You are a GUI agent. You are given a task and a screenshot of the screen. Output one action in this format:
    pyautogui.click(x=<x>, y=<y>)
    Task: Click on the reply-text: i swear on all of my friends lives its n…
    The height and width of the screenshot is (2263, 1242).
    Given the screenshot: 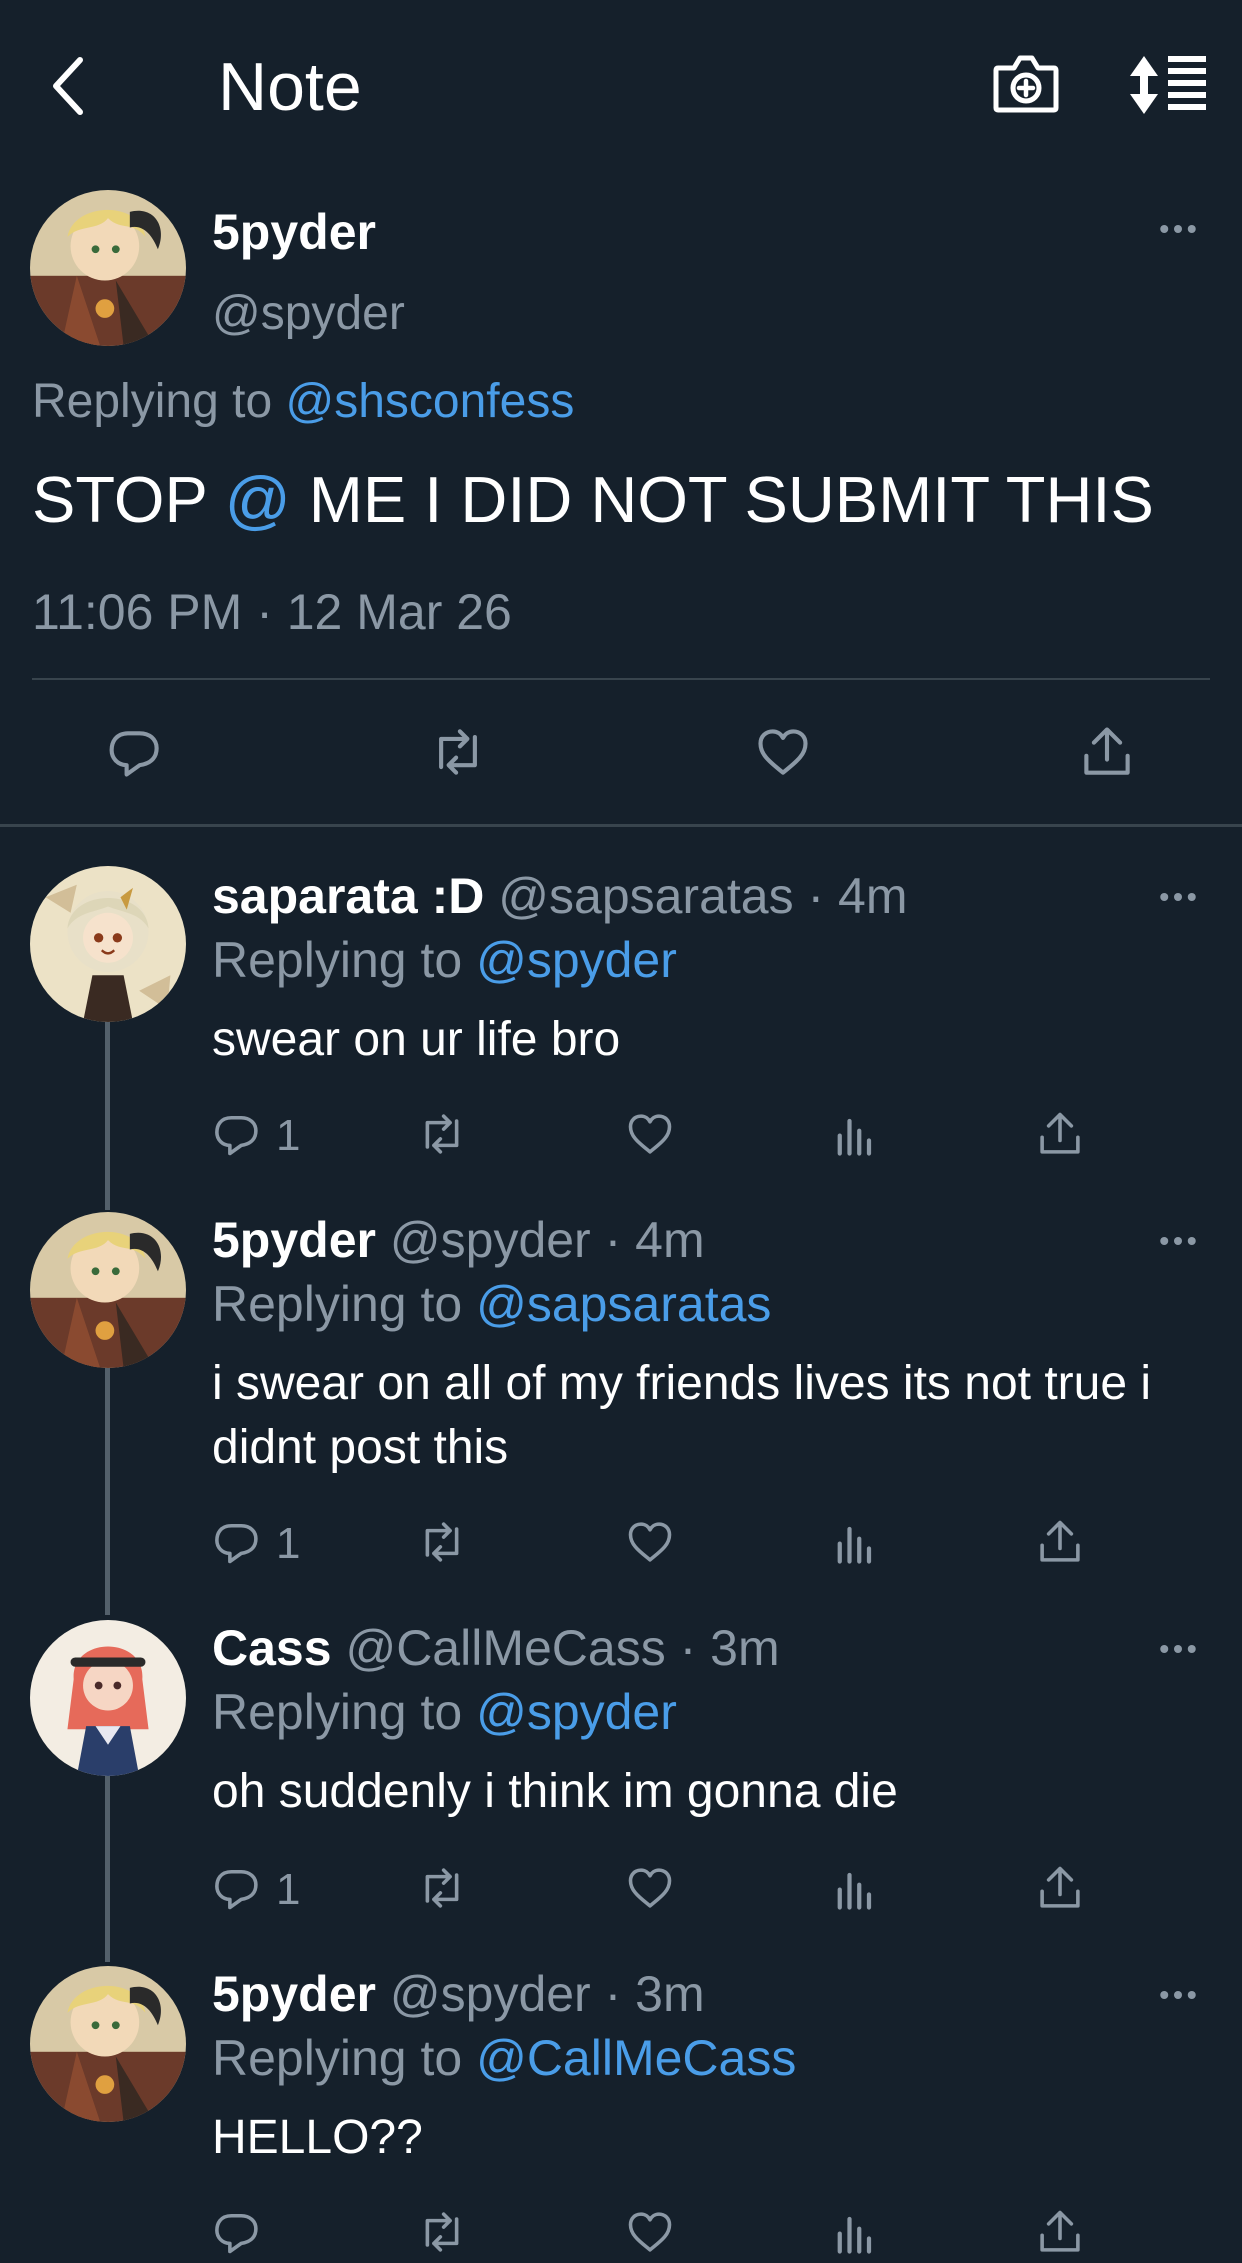 What is the action you would take?
    pyautogui.click(x=682, y=1415)
    